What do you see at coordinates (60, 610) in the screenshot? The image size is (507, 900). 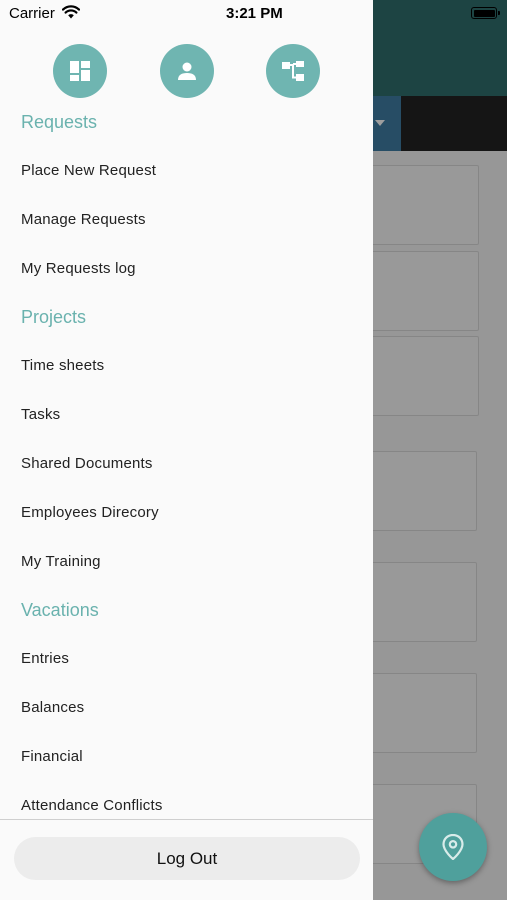 I see `section-title-vacations: Vacations` at bounding box center [60, 610].